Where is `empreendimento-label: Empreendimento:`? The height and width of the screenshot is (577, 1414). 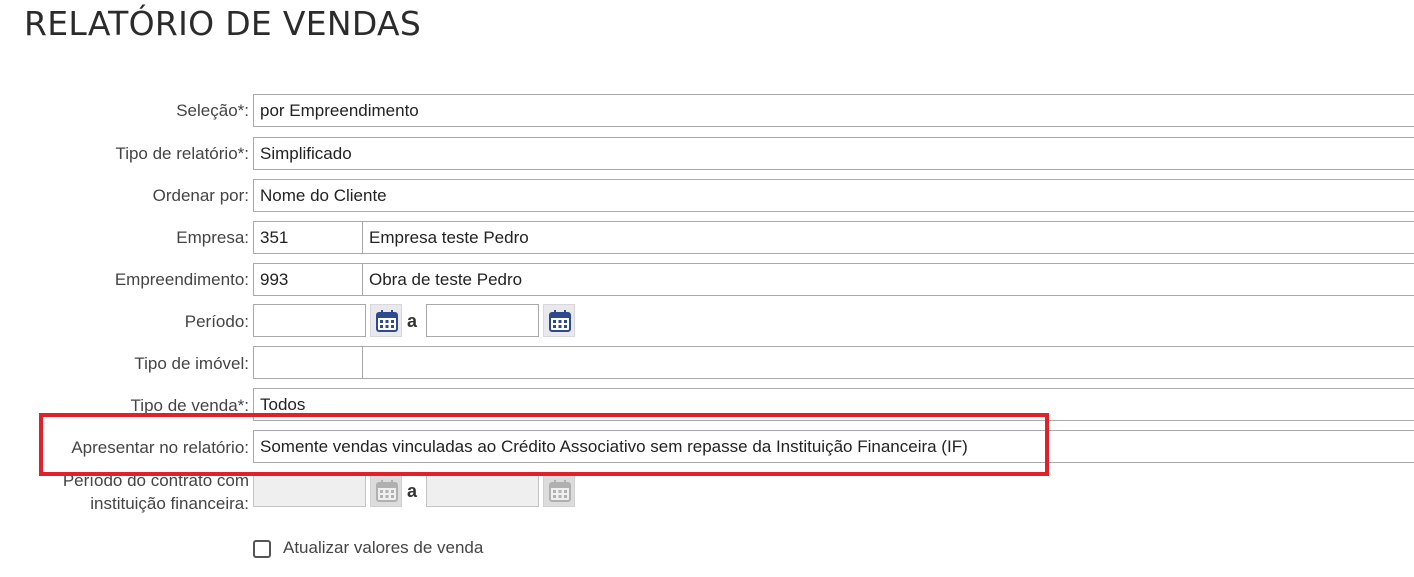 empreendimento-label: Empreendimento: is located at coordinates (181, 279).